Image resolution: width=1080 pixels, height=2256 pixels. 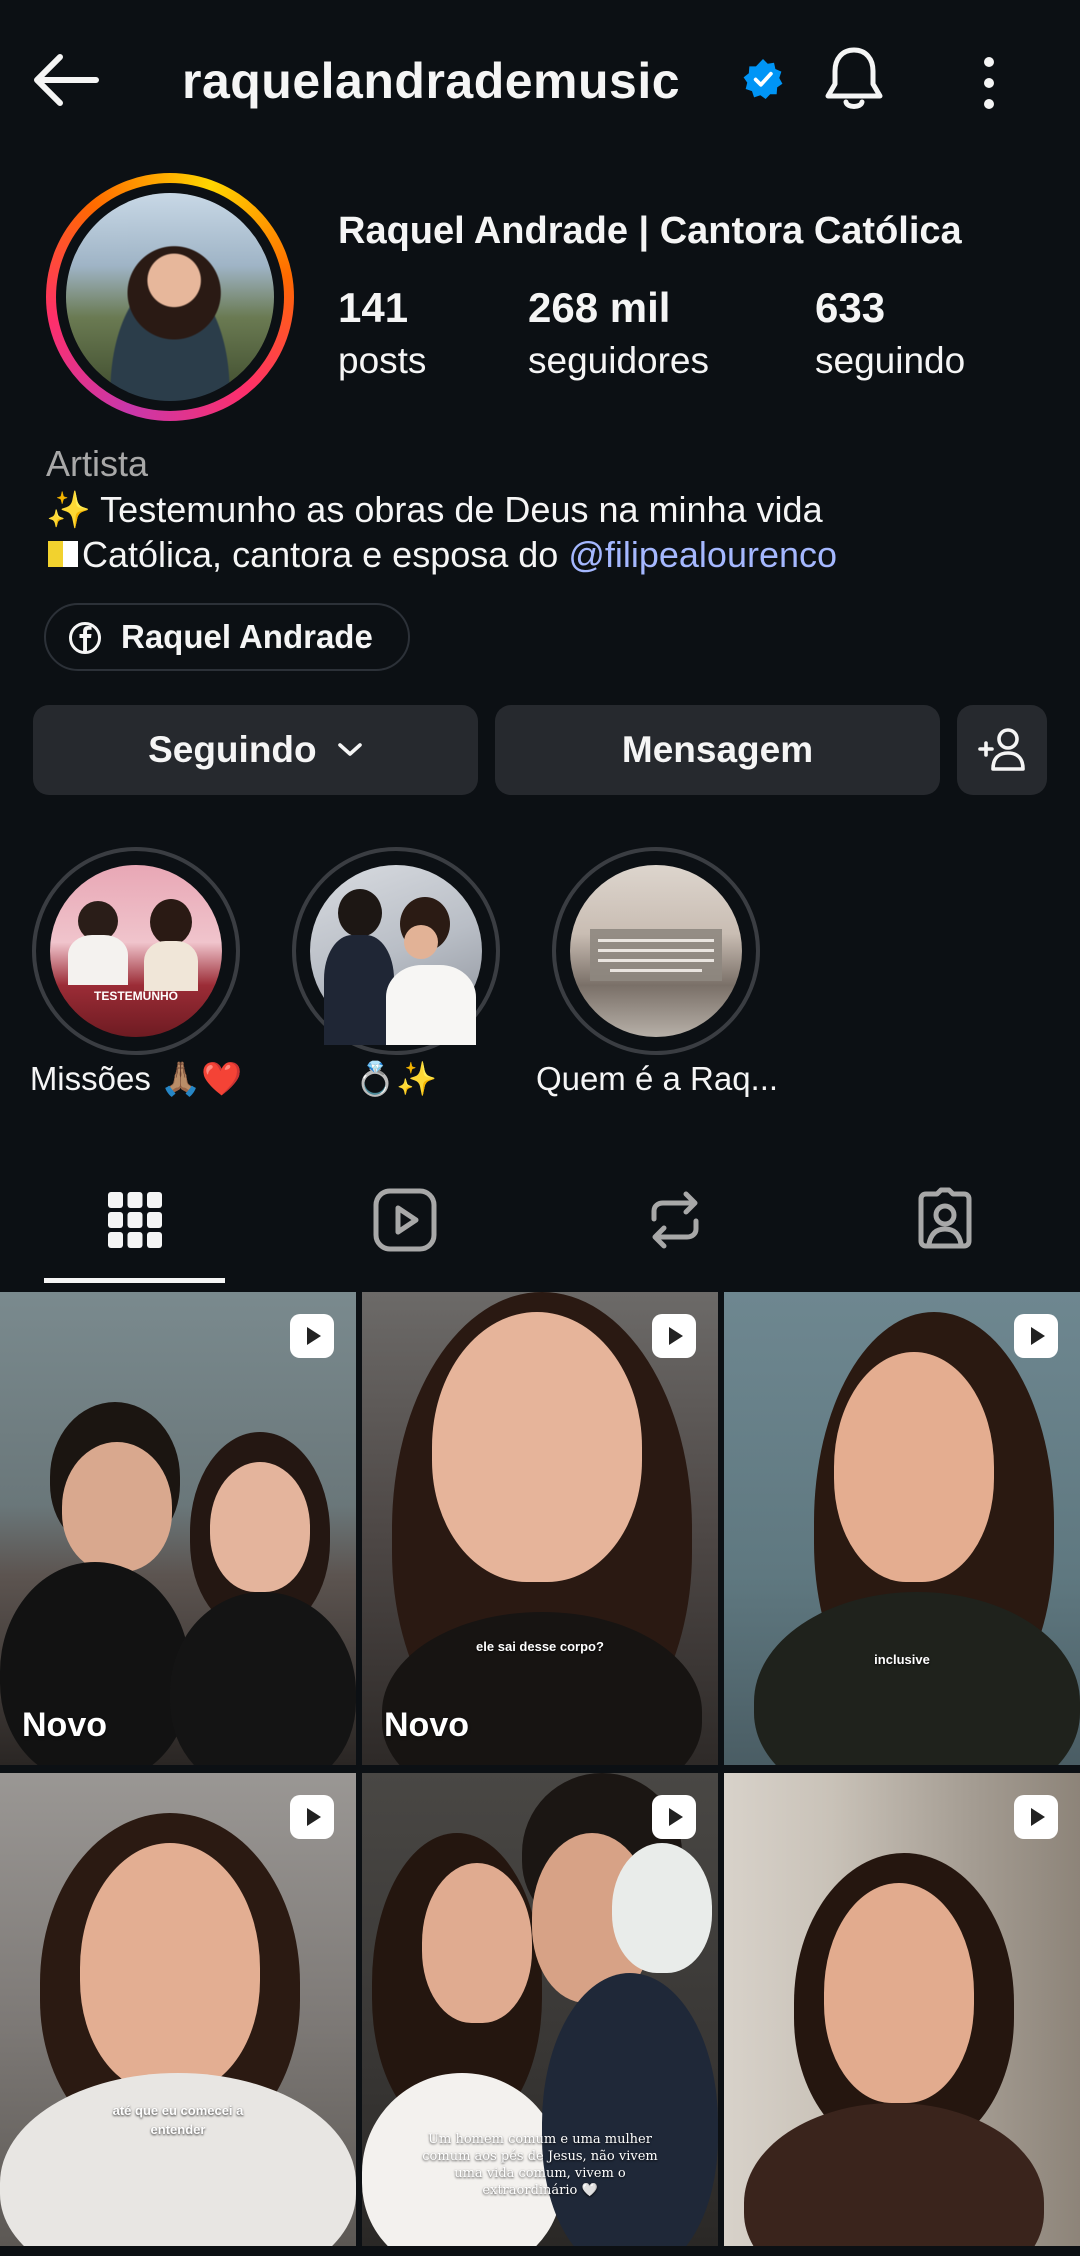 I want to click on following-count: 633, so click(x=850, y=308).